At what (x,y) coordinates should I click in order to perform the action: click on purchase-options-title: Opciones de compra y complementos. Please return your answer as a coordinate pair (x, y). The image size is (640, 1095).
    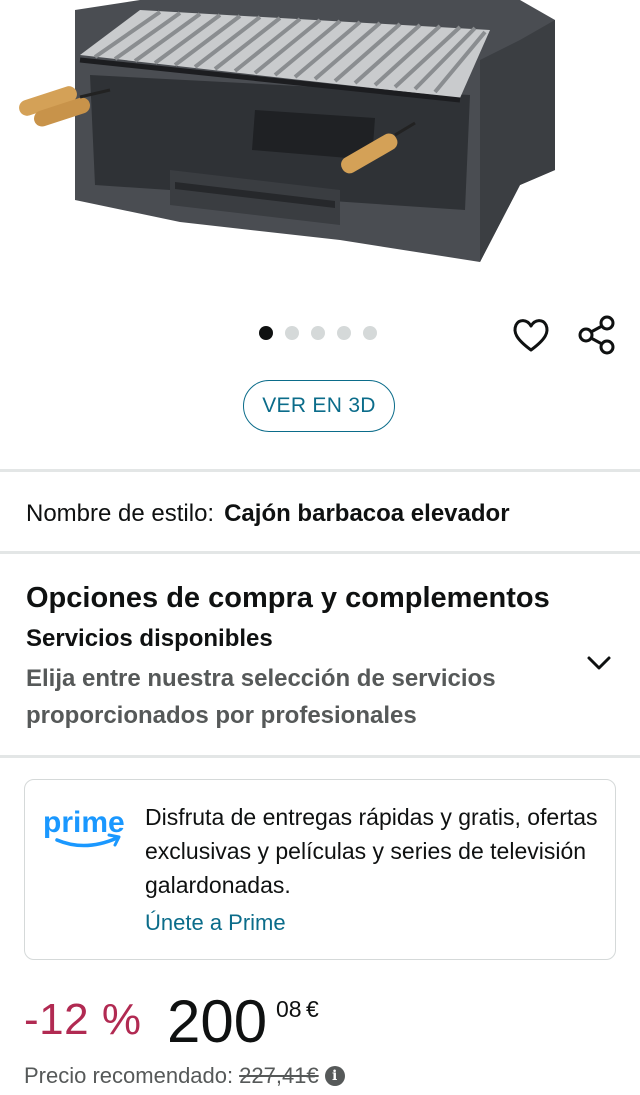
    Looking at the image, I should click on (288, 598).